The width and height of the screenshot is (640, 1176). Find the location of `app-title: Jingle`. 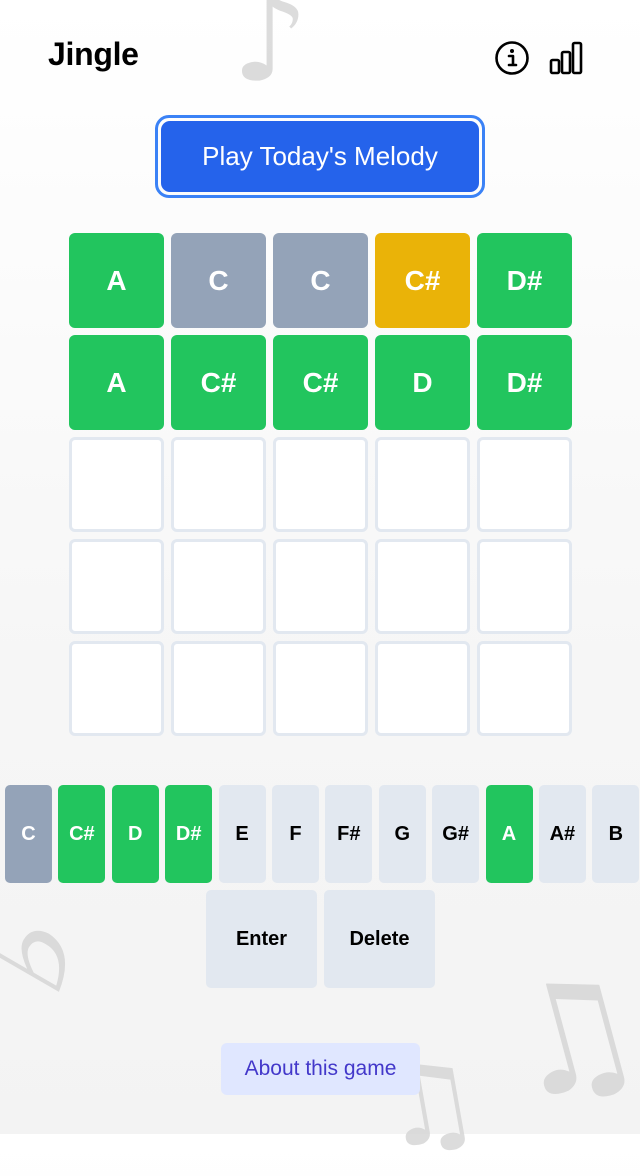

app-title: Jingle is located at coordinates (93, 54).